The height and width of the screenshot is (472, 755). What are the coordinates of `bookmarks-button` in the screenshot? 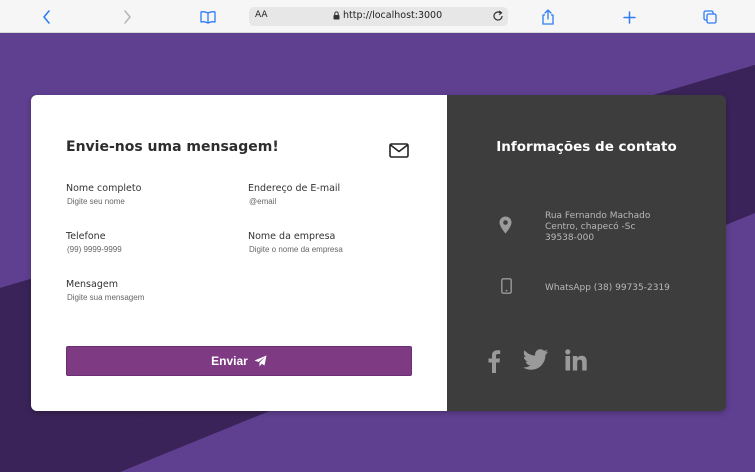 It's located at (208, 17).